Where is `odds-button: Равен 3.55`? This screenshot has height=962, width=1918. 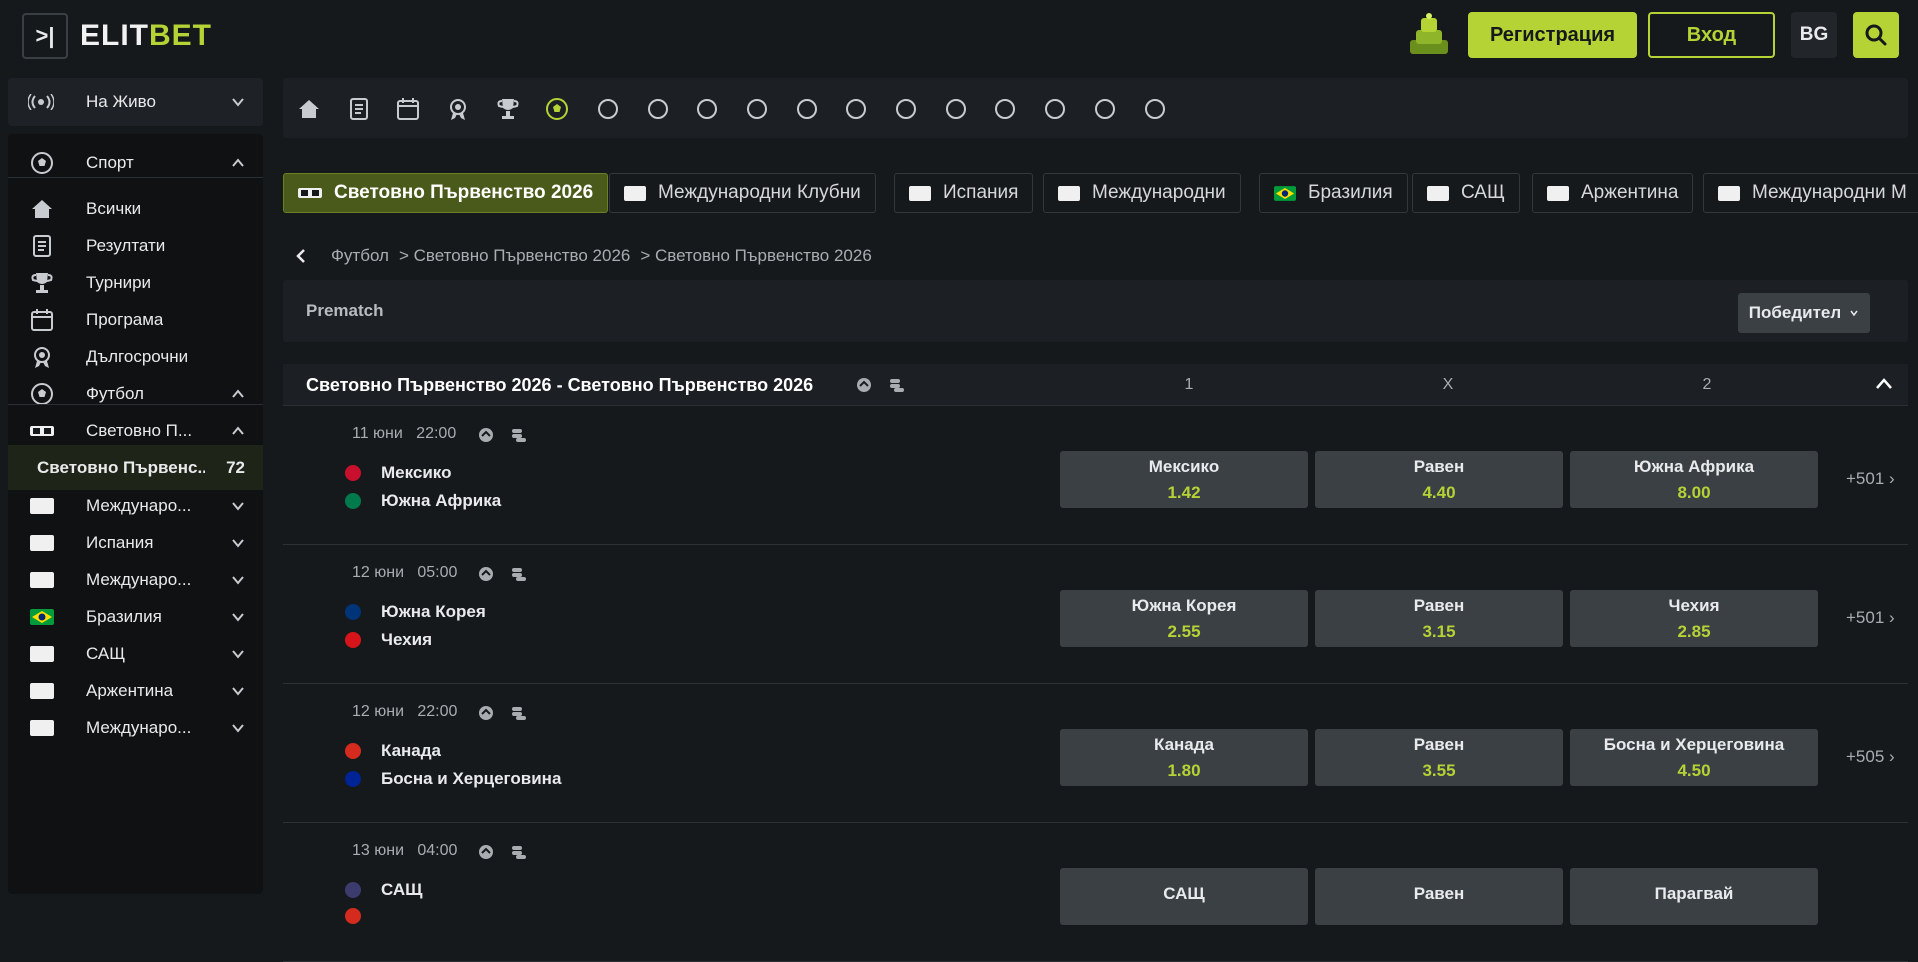 odds-button: Равен 3.55 is located at coordinates (1439, 757).